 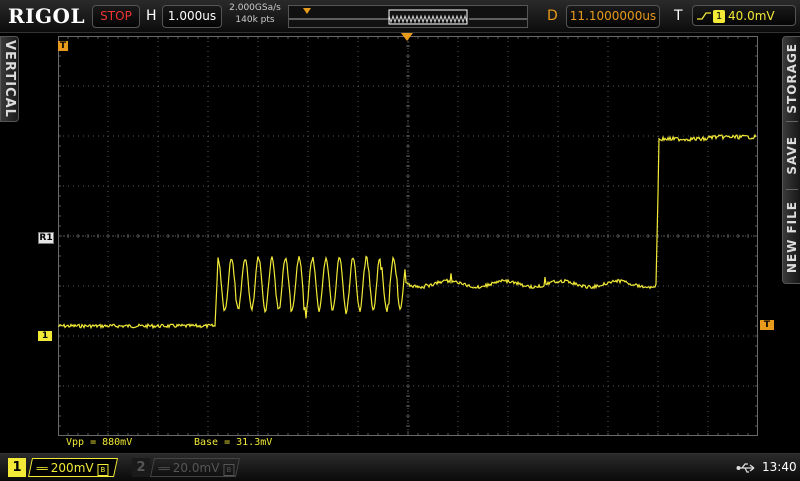 I want to click on new-file-tab-label: NEW FILE, so click(x=792, y=237).